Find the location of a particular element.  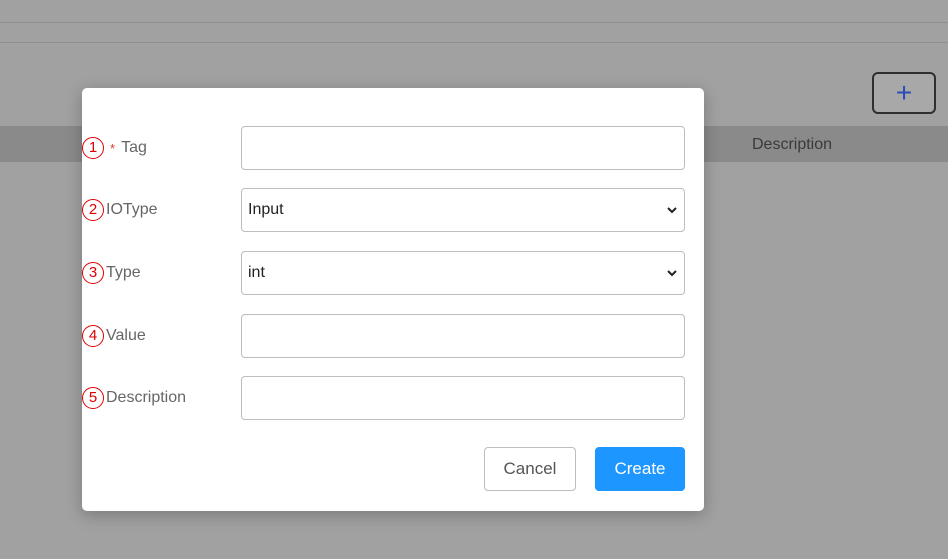

field-label: IOType is located at coordinates (132, 209).